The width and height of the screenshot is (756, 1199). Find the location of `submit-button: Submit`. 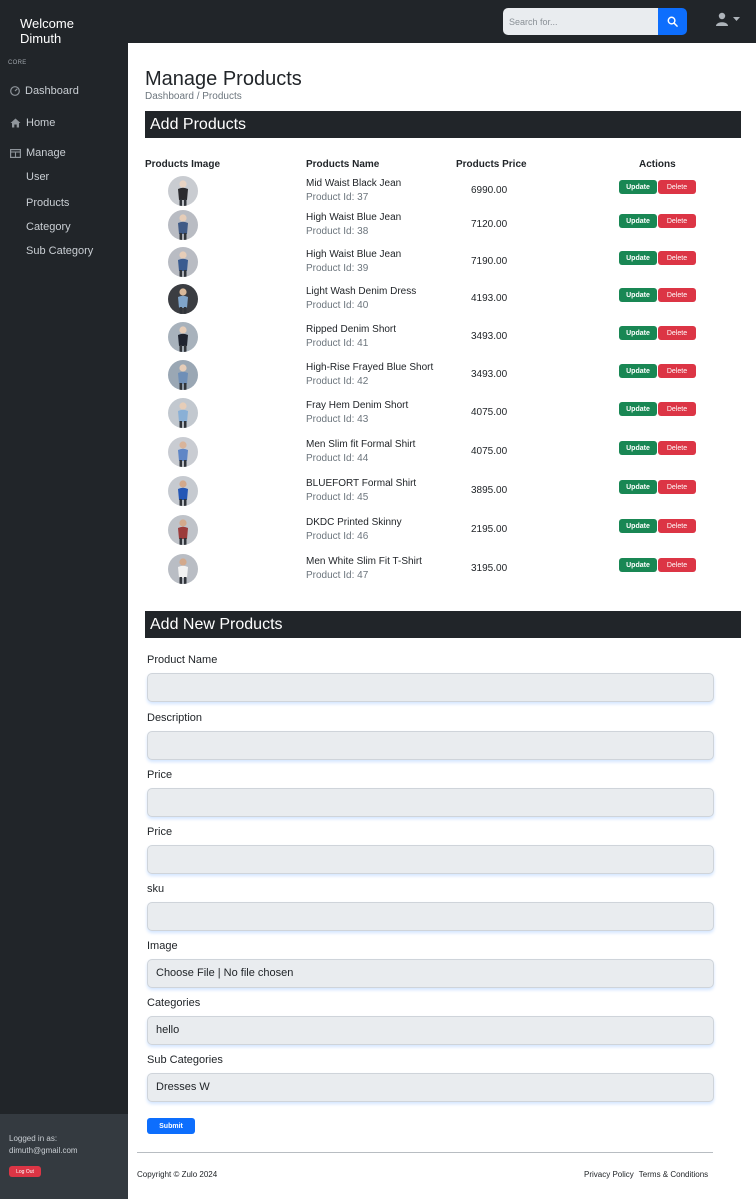

submit-button: Submit is located at coordinates (171, 1126).